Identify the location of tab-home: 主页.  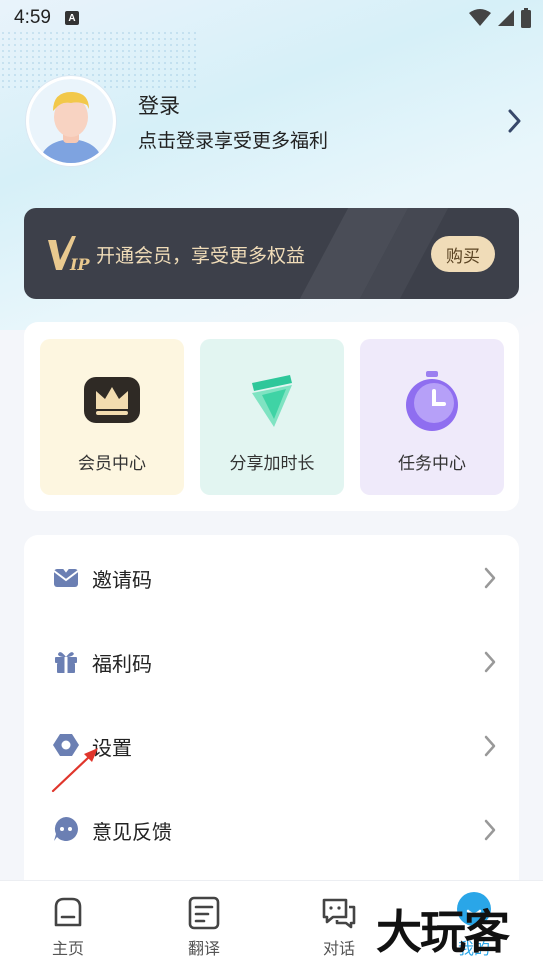
(68, 928).